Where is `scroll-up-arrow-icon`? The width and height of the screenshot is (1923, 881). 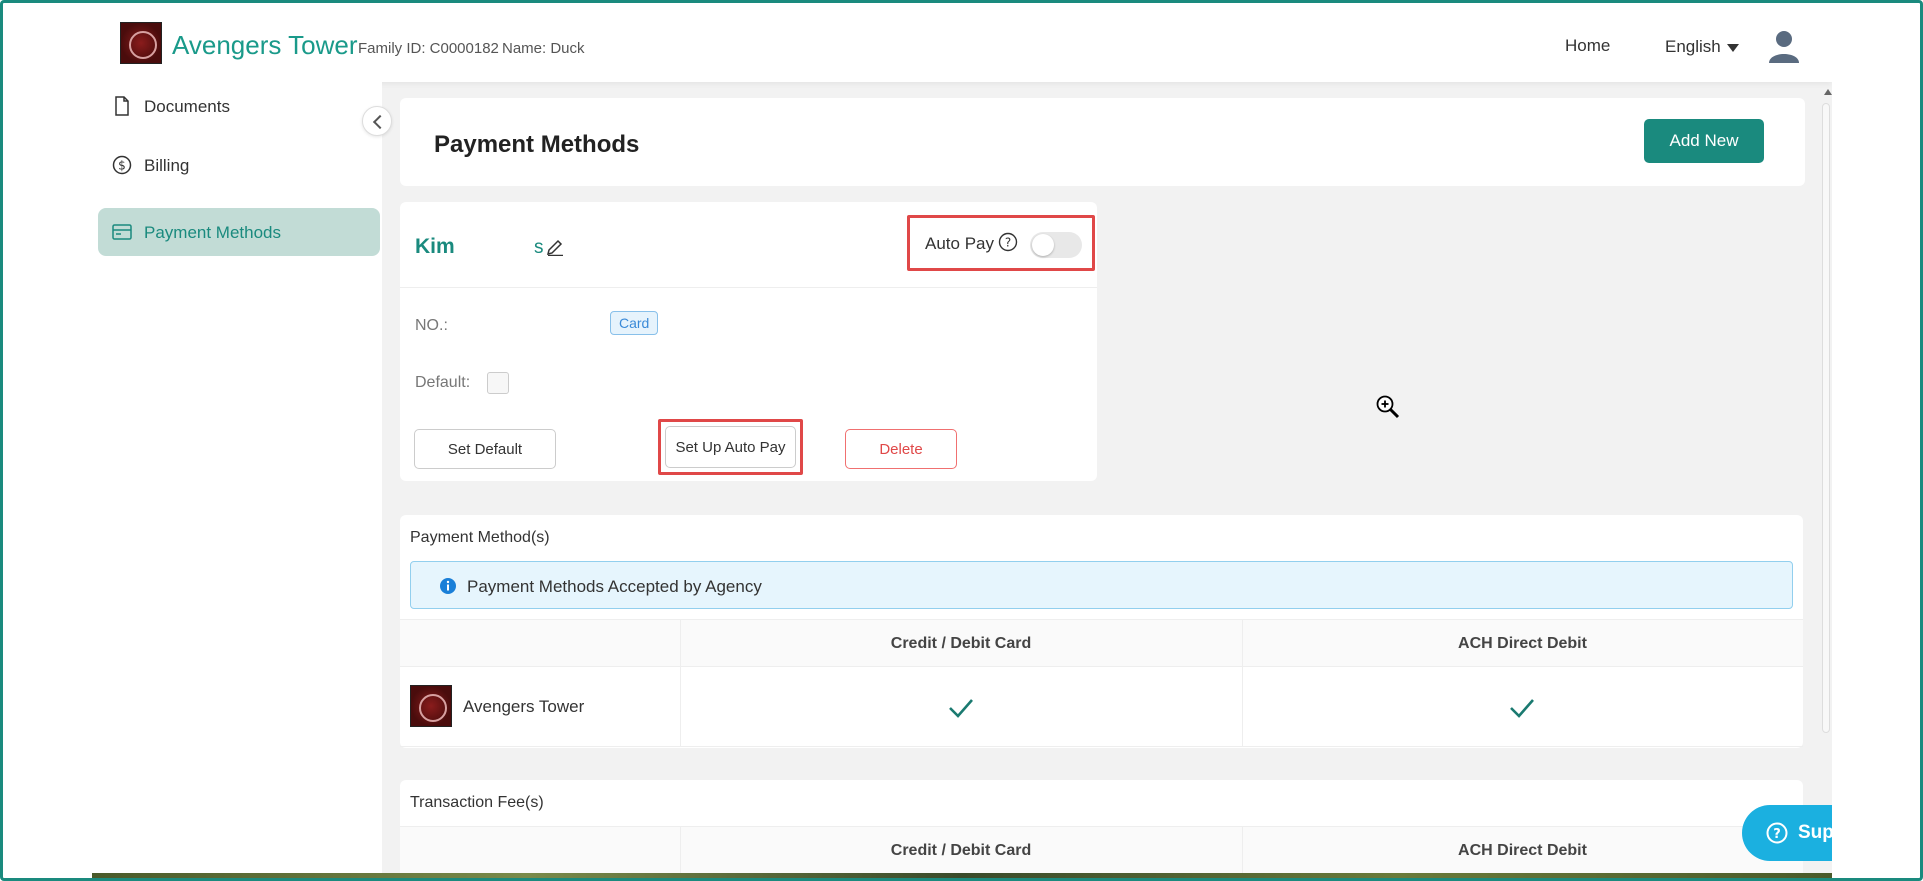
scroll-up-arrow-icon is located at coordinates (1828, 92).